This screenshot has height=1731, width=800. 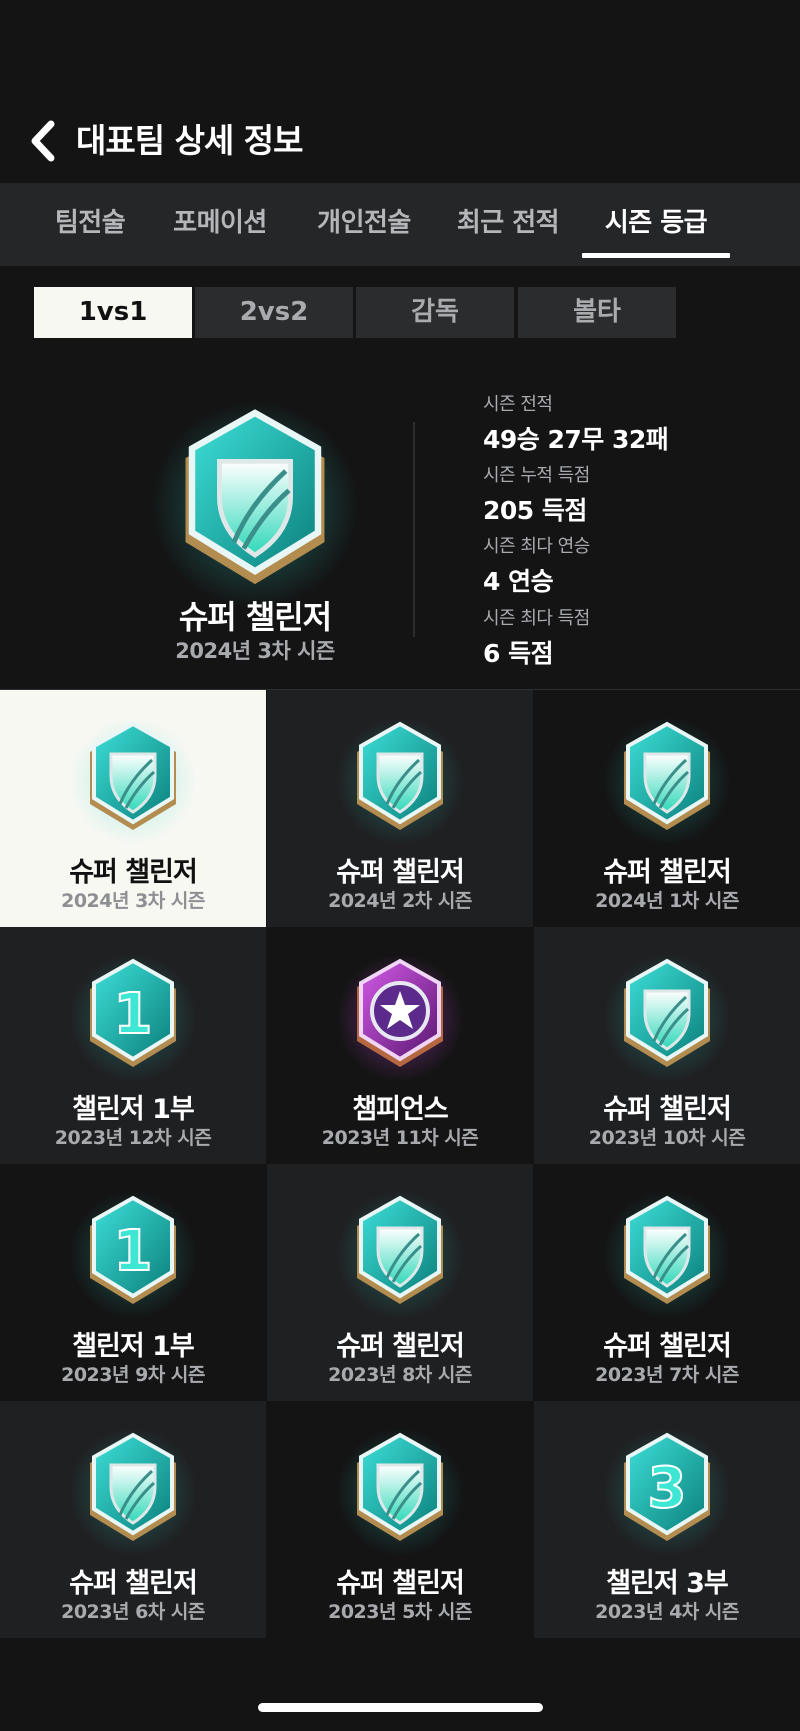 What do you see at coordinates (667, 1138) in the screenshot?
I see `card-season-label: 2023년 10차 시즌` at bounding box center [667, 1138].